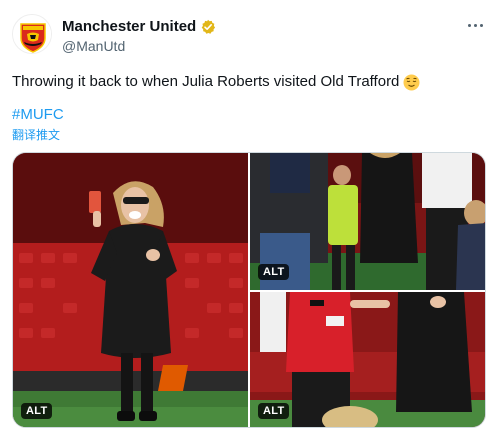 This screenshot has height=440, width=500. I want to click on verified-badge-icon, so click(208, 27).